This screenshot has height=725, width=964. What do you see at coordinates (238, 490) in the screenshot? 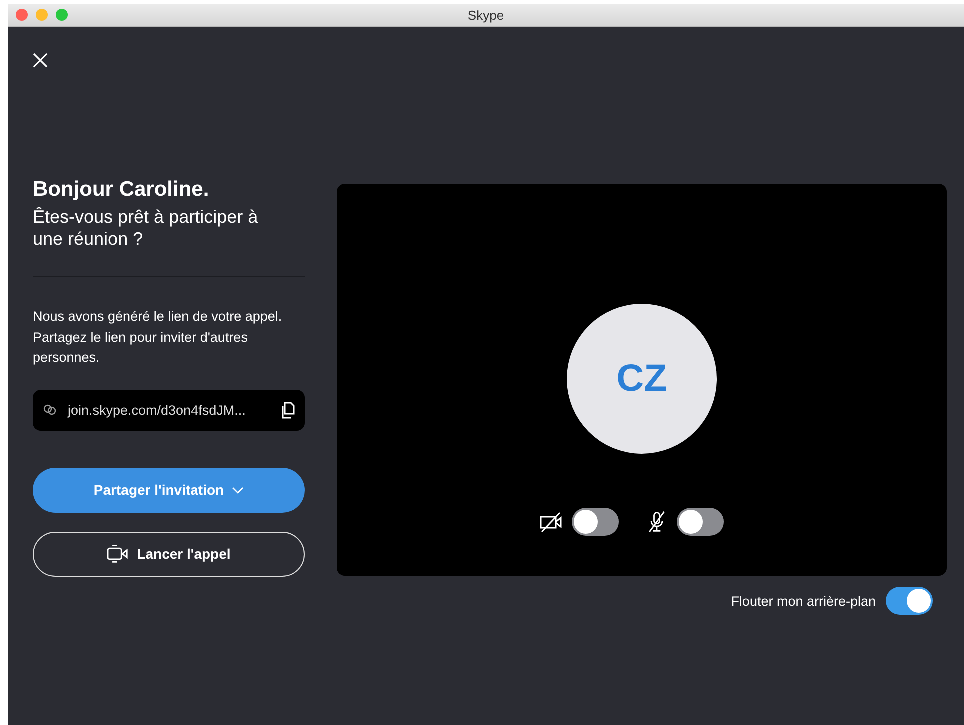
I see `caret-icon` at bounding box center [238, 490].